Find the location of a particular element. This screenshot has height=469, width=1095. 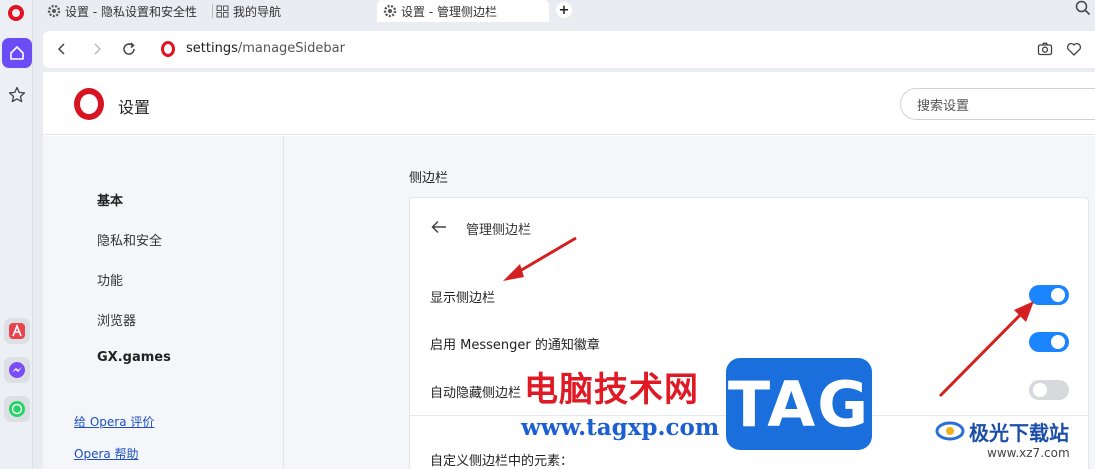

opera-menu-icon is located at coordinates (16, 13).